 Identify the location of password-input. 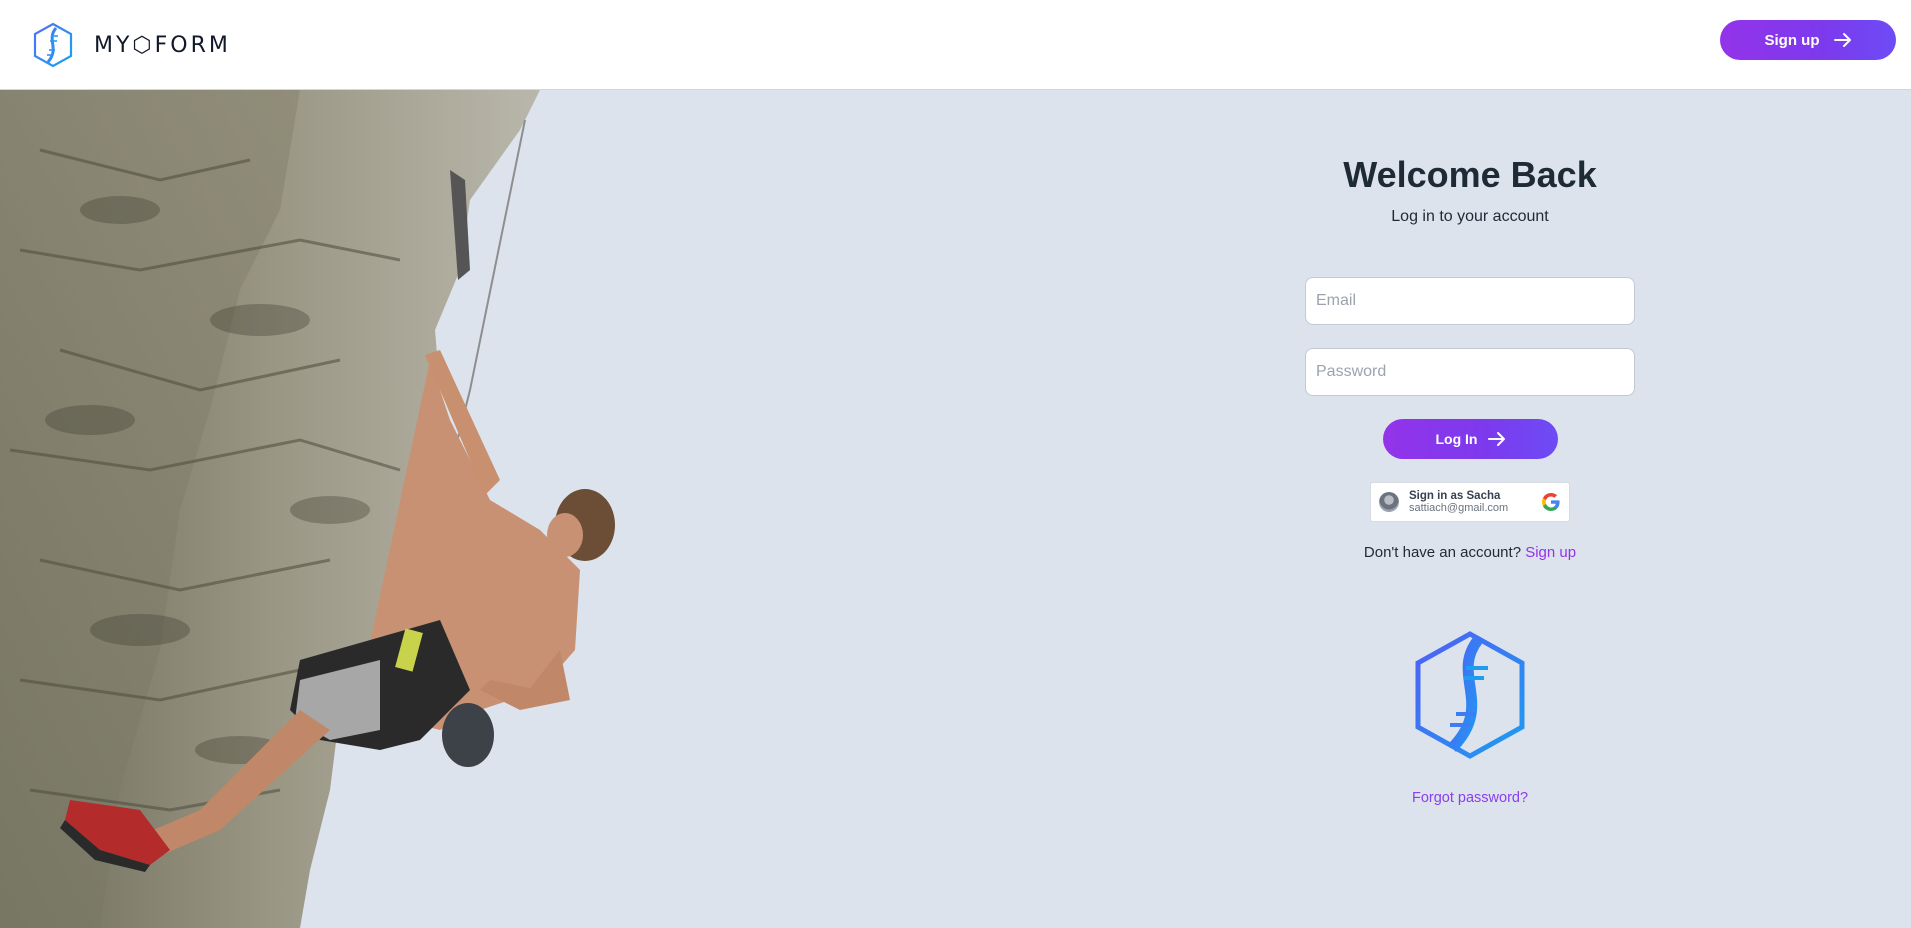
(1470, 372).